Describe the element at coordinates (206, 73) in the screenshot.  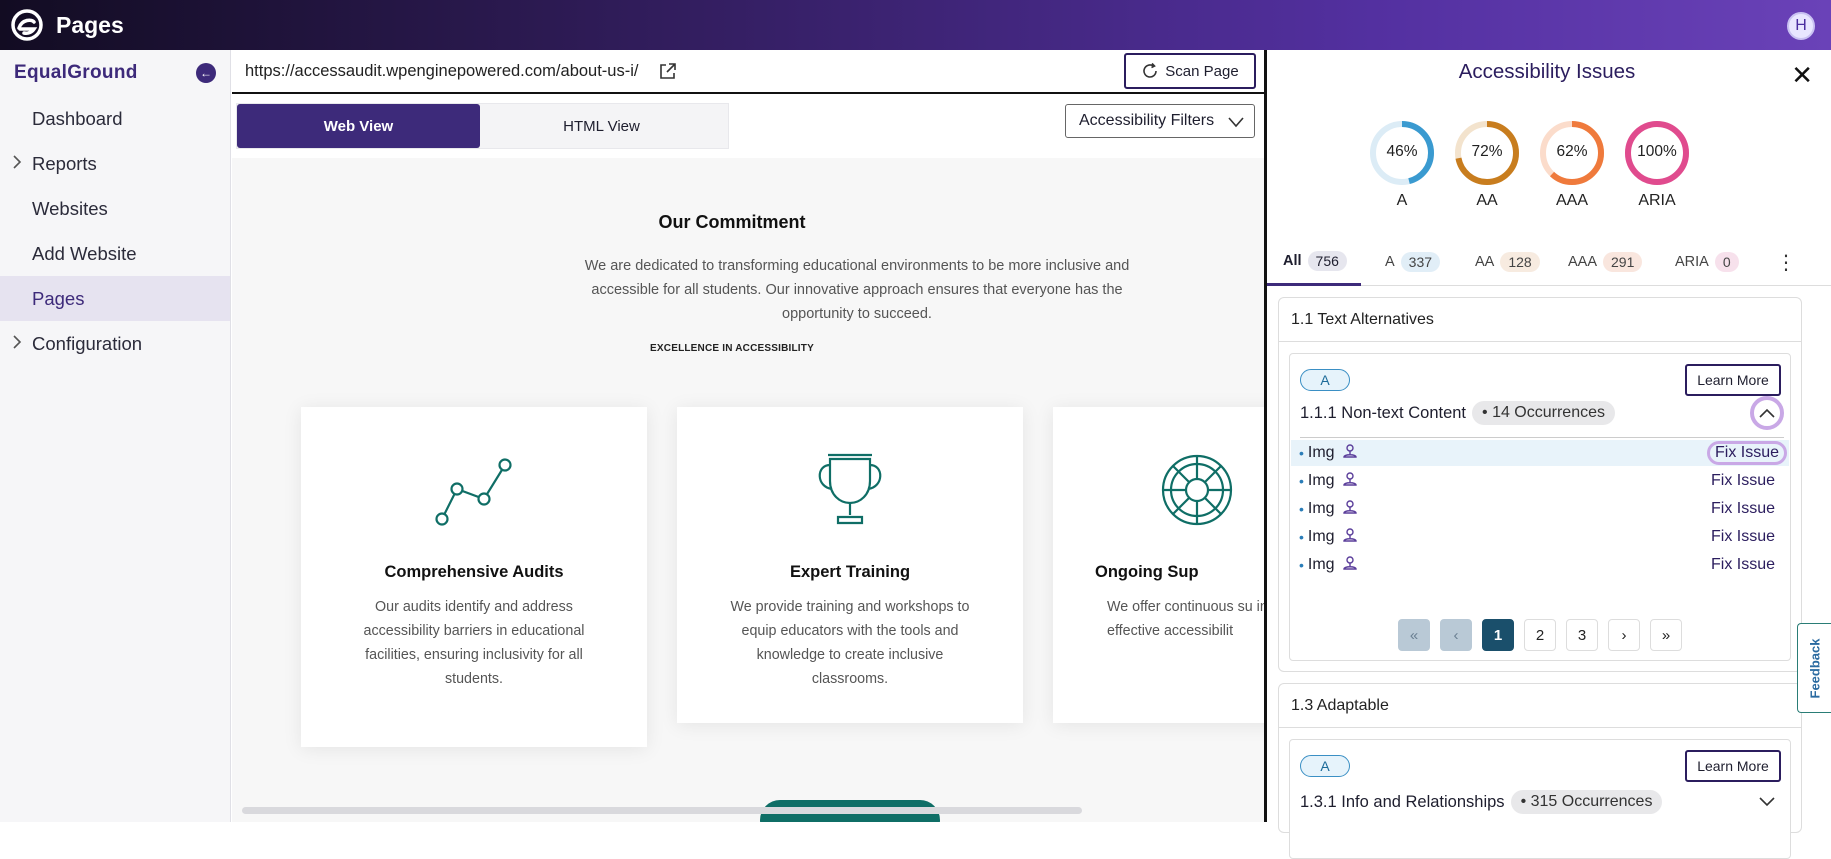
I see `collapse-sidebar-icon: ←` at that location.